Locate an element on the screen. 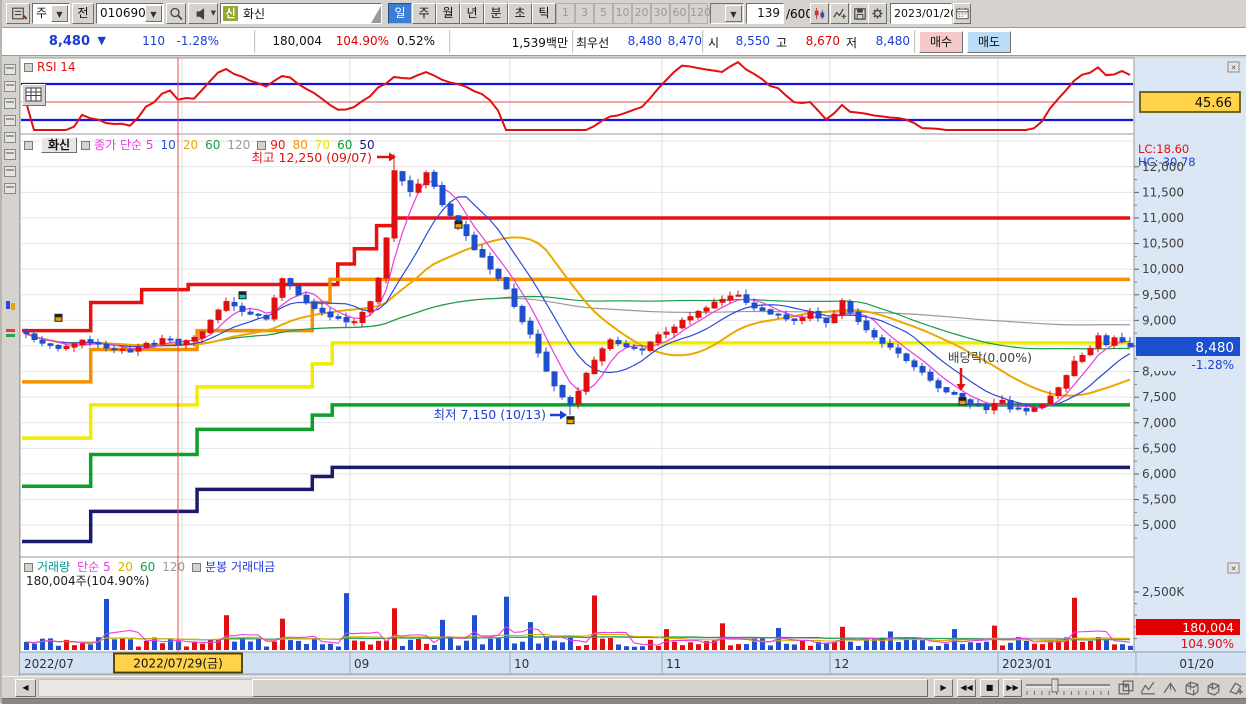  tab-period-6: 틱 is located at coordinates (544, 13).